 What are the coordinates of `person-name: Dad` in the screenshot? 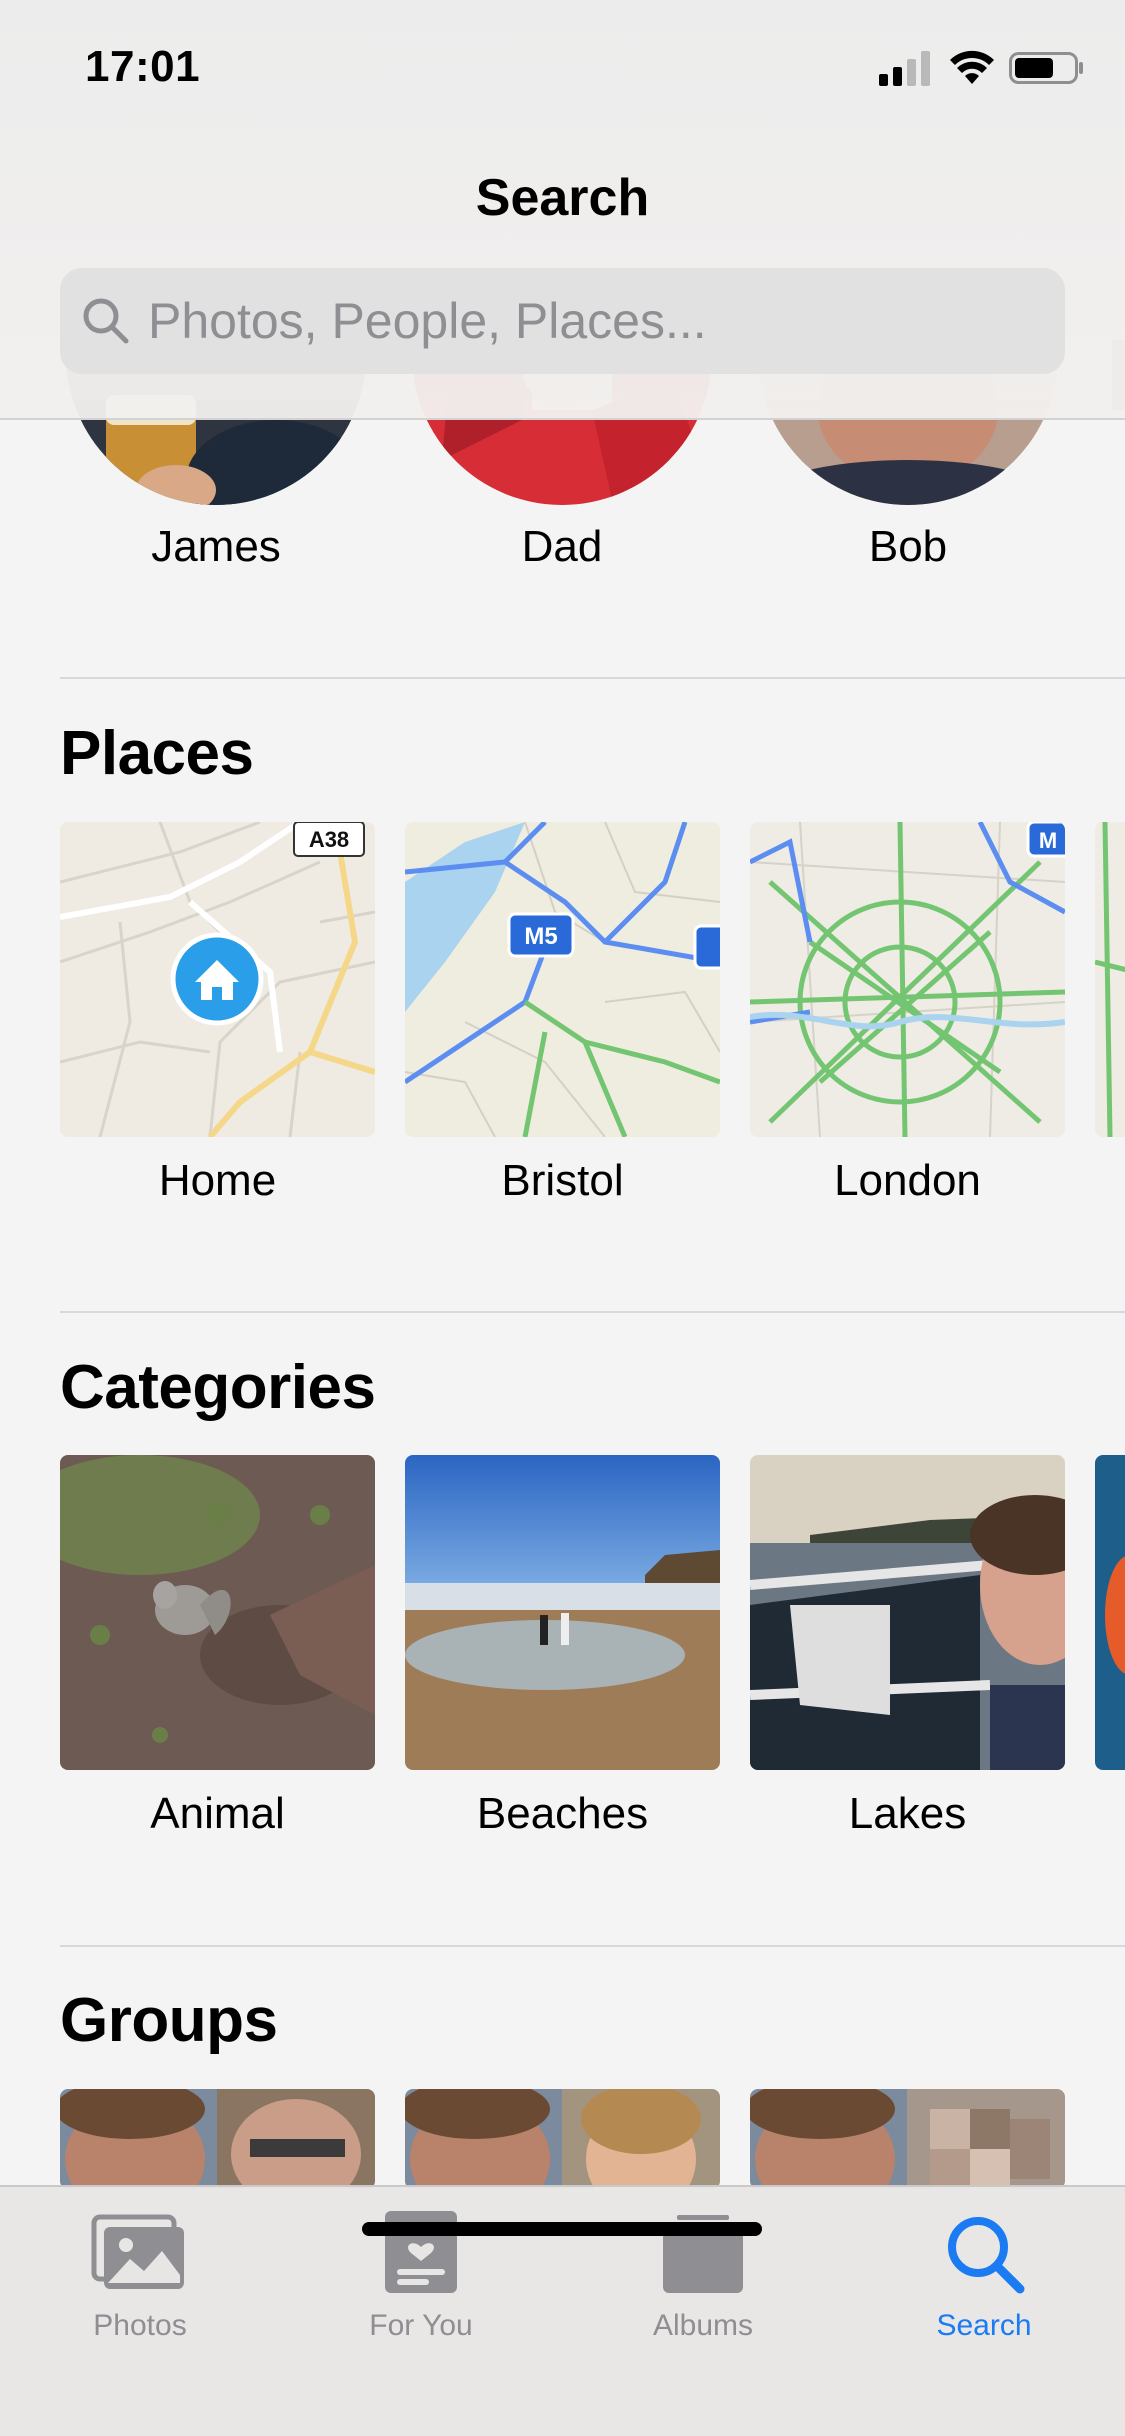 It's located at (562, 546).